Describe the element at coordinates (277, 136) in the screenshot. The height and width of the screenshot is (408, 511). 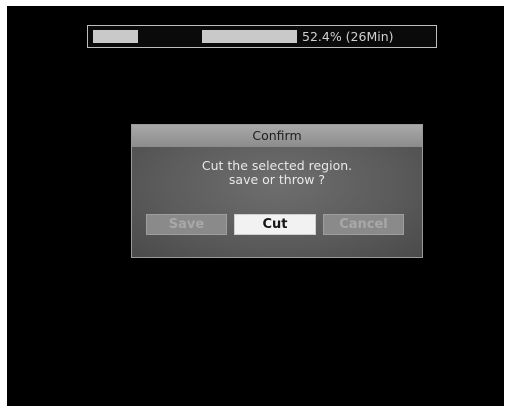
I see `dialog-title: Confirm` at that location.